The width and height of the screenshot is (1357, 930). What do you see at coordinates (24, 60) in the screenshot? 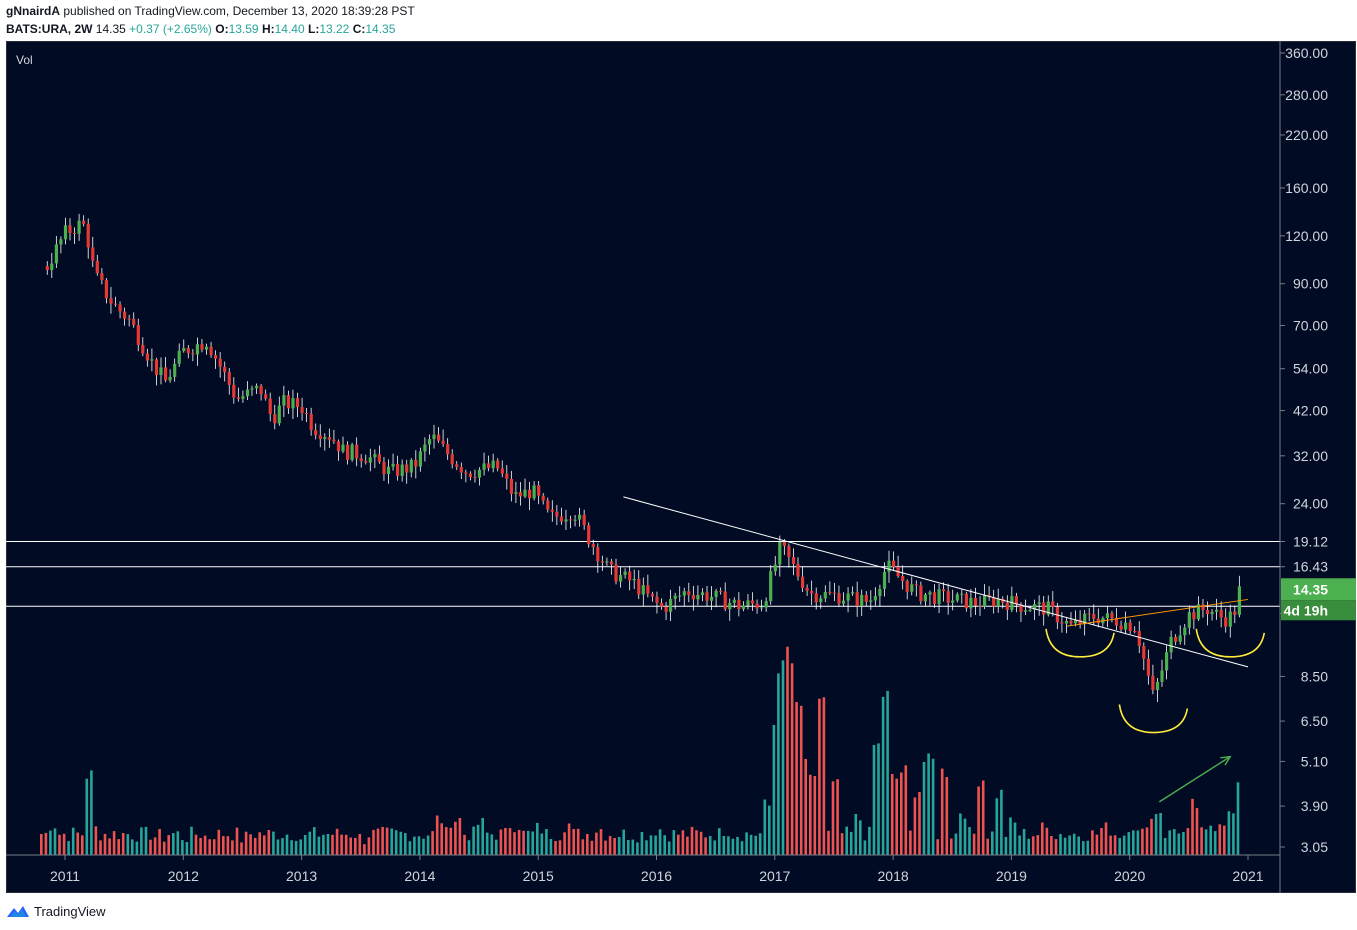
I see `volume-indicator-label: Vol` at bounding box center [24, 60].